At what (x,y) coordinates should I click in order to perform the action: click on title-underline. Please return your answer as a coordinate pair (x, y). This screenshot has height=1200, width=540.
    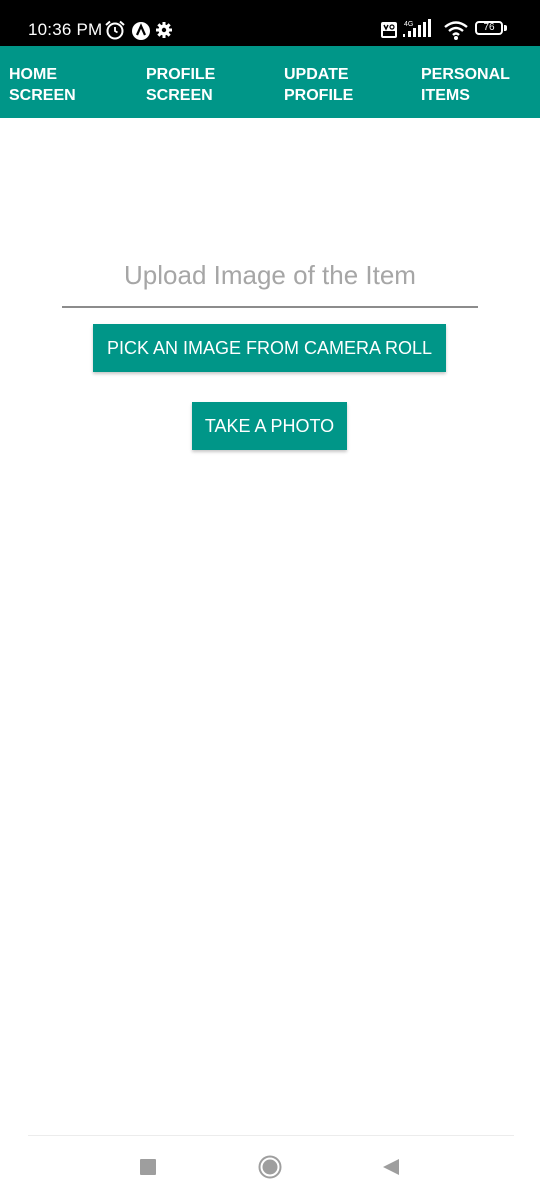
    Looking at the image, I should click on (270, 307).